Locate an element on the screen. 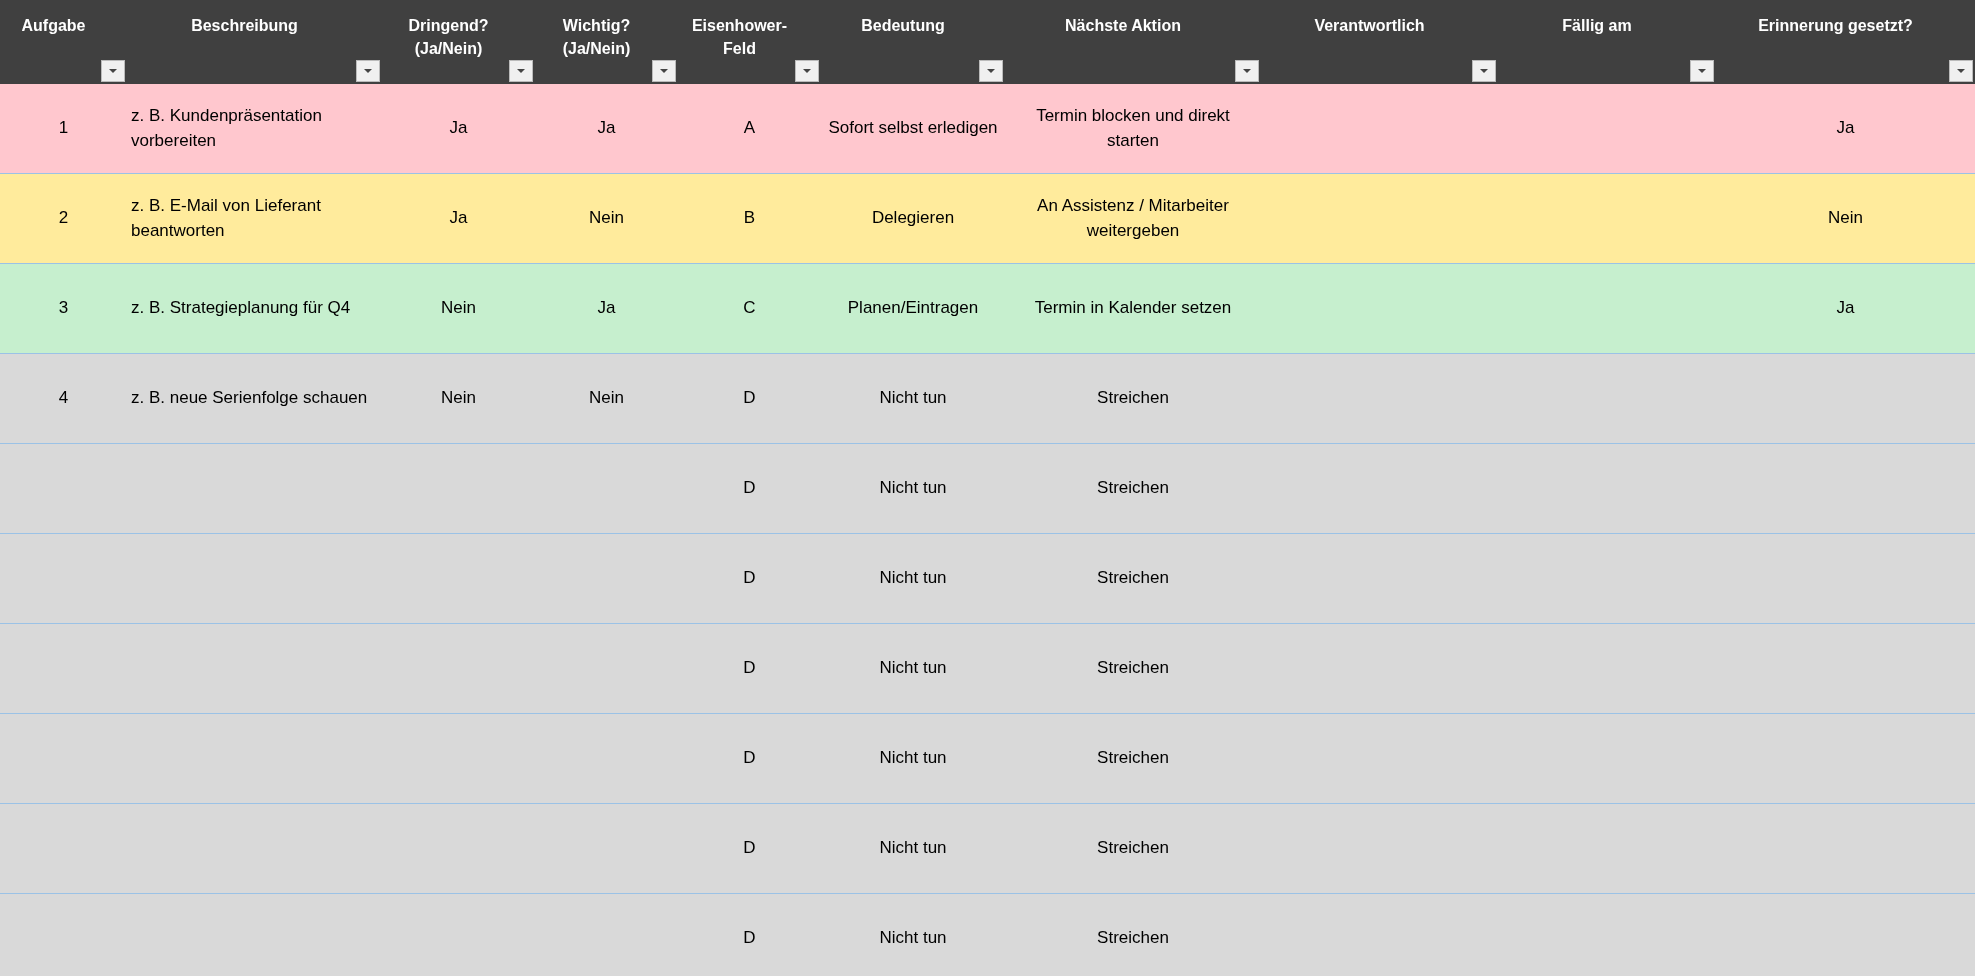  column-header: Verantwortlich is located at coordinates (1379, 42).